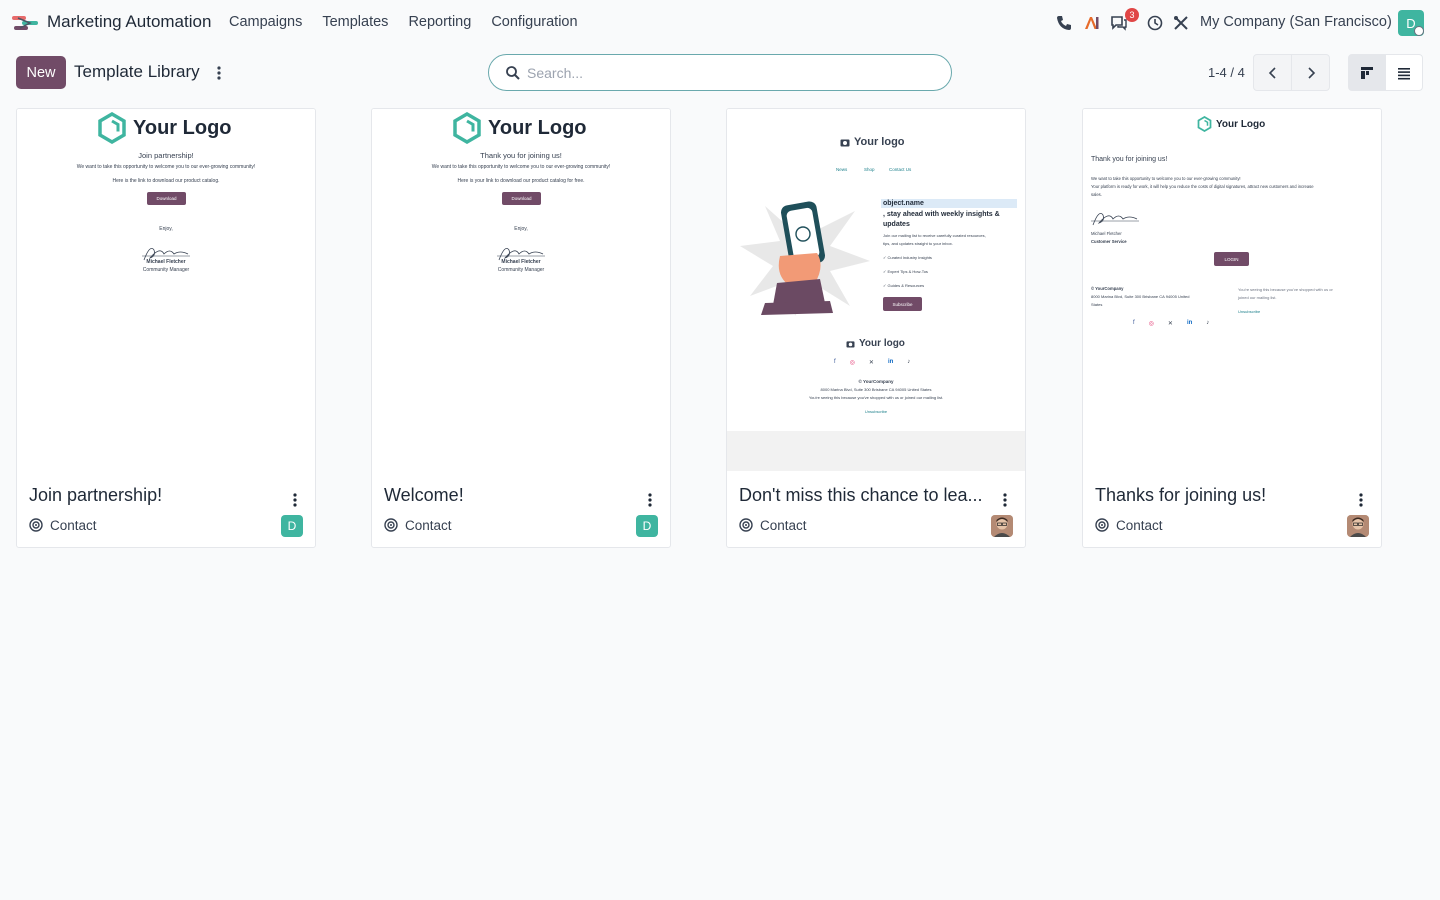 The height and width of the screenshot is (900, 1440). Describe the element at coordinates (265, 22) in the screenshot. I see `menu-campaigns: Campaigns` at that location.